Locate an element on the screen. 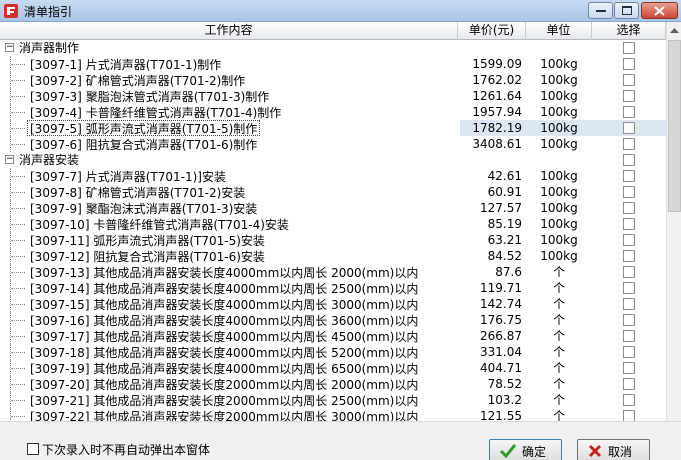 This screenshot has height=460, width=681. item-code: [3097-20] is located at coordinates (60, 385).